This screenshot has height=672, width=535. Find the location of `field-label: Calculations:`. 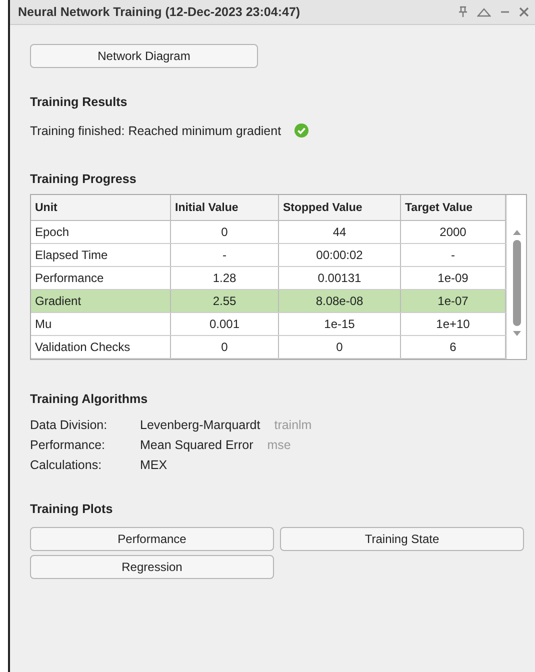

field-label: Calculations: is located at coordinates (66, 465).